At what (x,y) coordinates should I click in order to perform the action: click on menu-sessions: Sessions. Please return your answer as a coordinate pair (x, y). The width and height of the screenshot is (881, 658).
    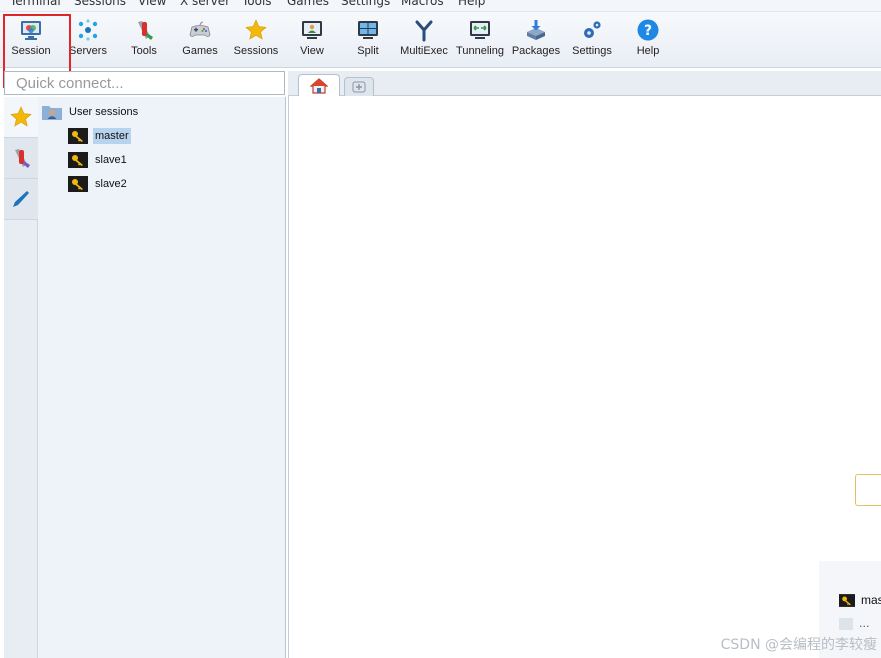
    Looking at the image, I should click on (100, 4).